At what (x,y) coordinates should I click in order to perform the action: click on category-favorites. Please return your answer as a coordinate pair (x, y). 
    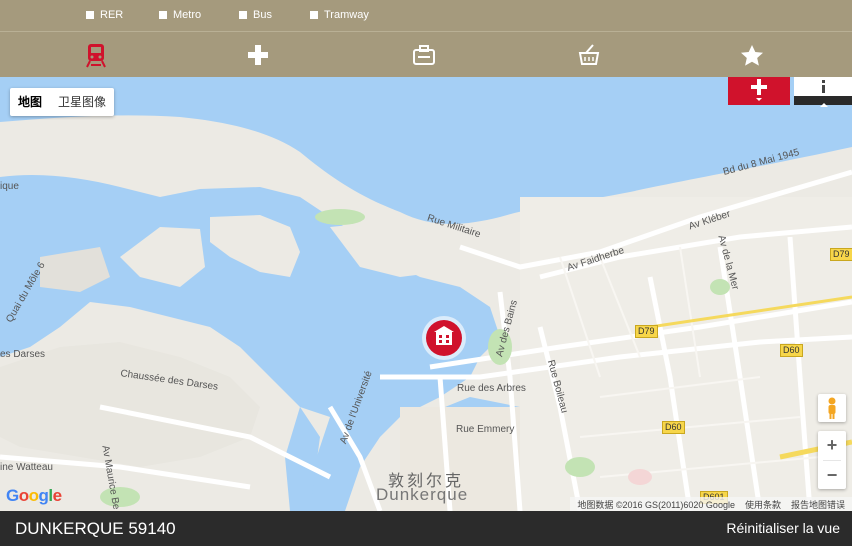
    Looking at the image, I should click on (752, 55).